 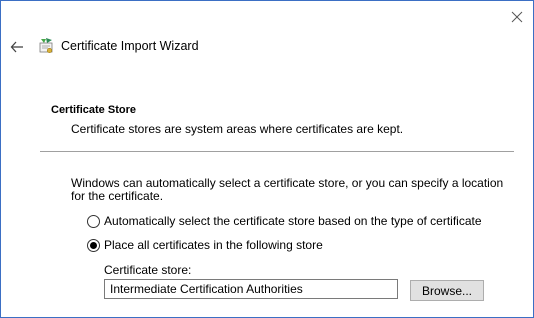 What do you see at coordinates (93, 221) in the screenshot?
I see `radio-button-unselected` at bounding box center [93, 221].